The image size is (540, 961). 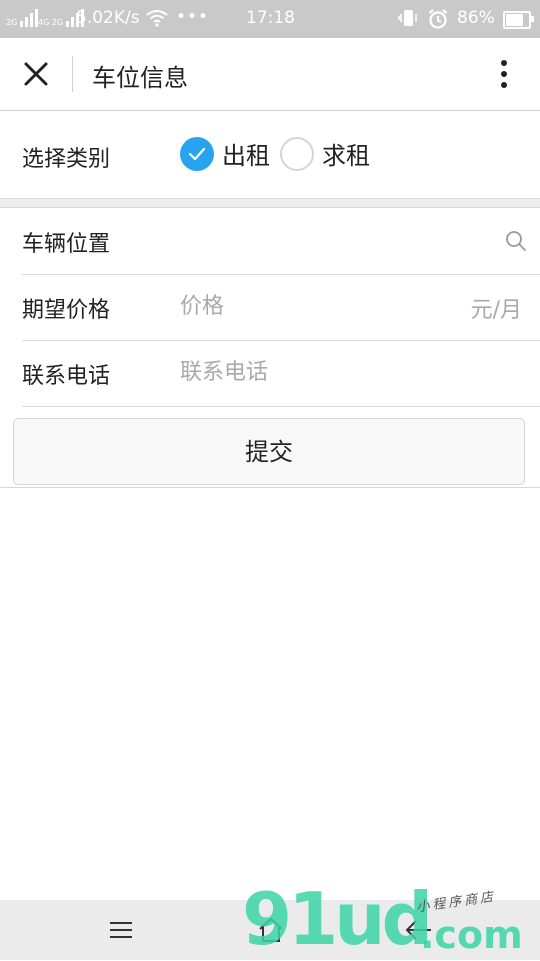 I want to click on battery-percent: 86%, so click(x=476, y=18).